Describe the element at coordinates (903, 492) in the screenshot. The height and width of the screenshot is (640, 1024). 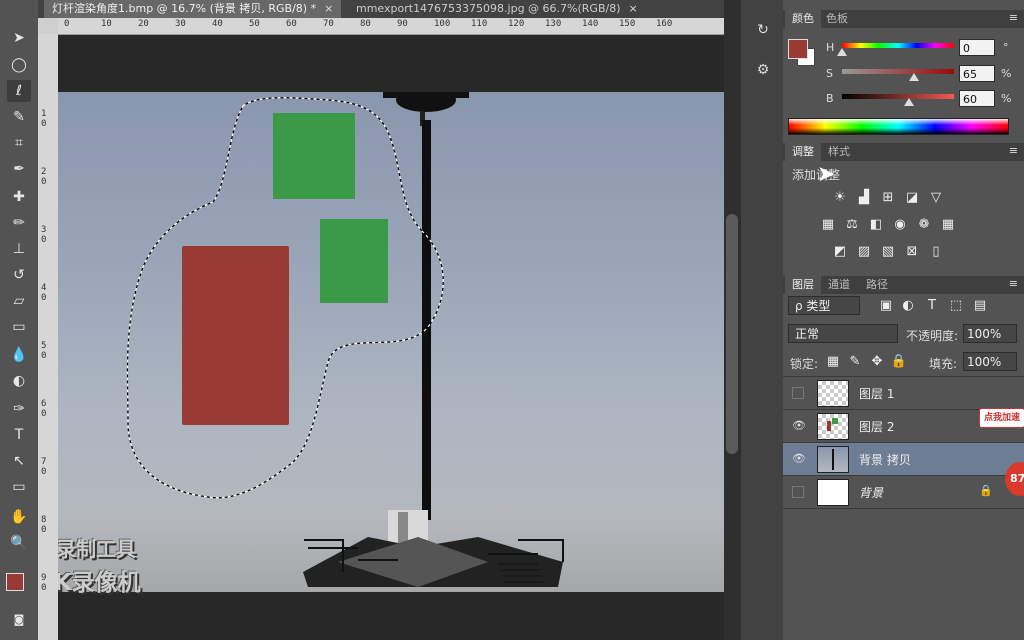
I see `layer-row: 背景 🔒` at that location.